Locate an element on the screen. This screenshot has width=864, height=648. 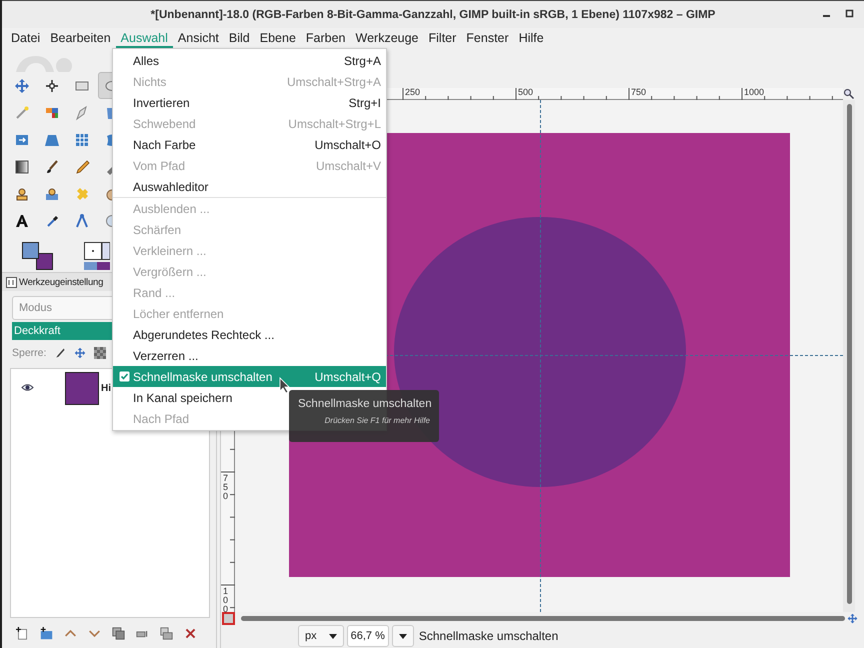
menu-item: Bild is located at coordinates (239, 38).